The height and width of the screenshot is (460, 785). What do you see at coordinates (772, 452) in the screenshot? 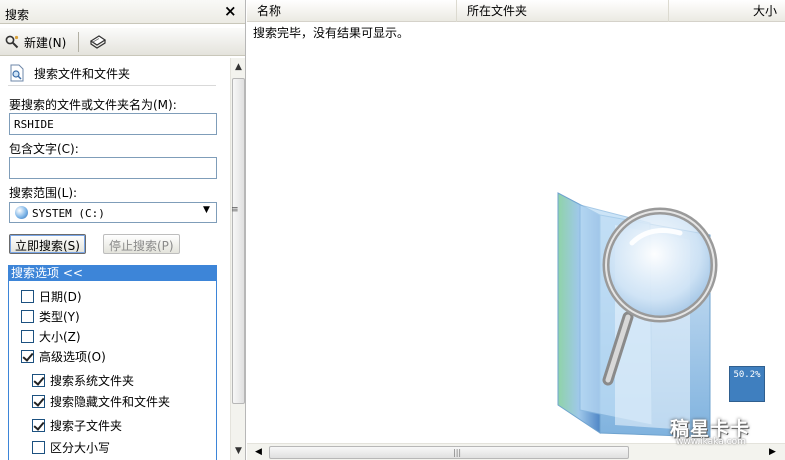
I see `scroll-right-icon: ▶` at bounding box center [772, 452].